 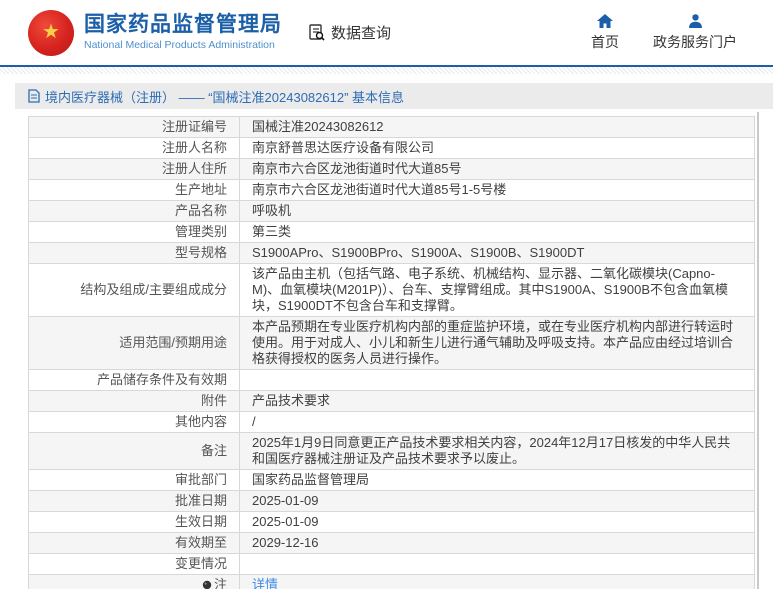 I want to click on details-link: 详情, so click(x=497, y=583).